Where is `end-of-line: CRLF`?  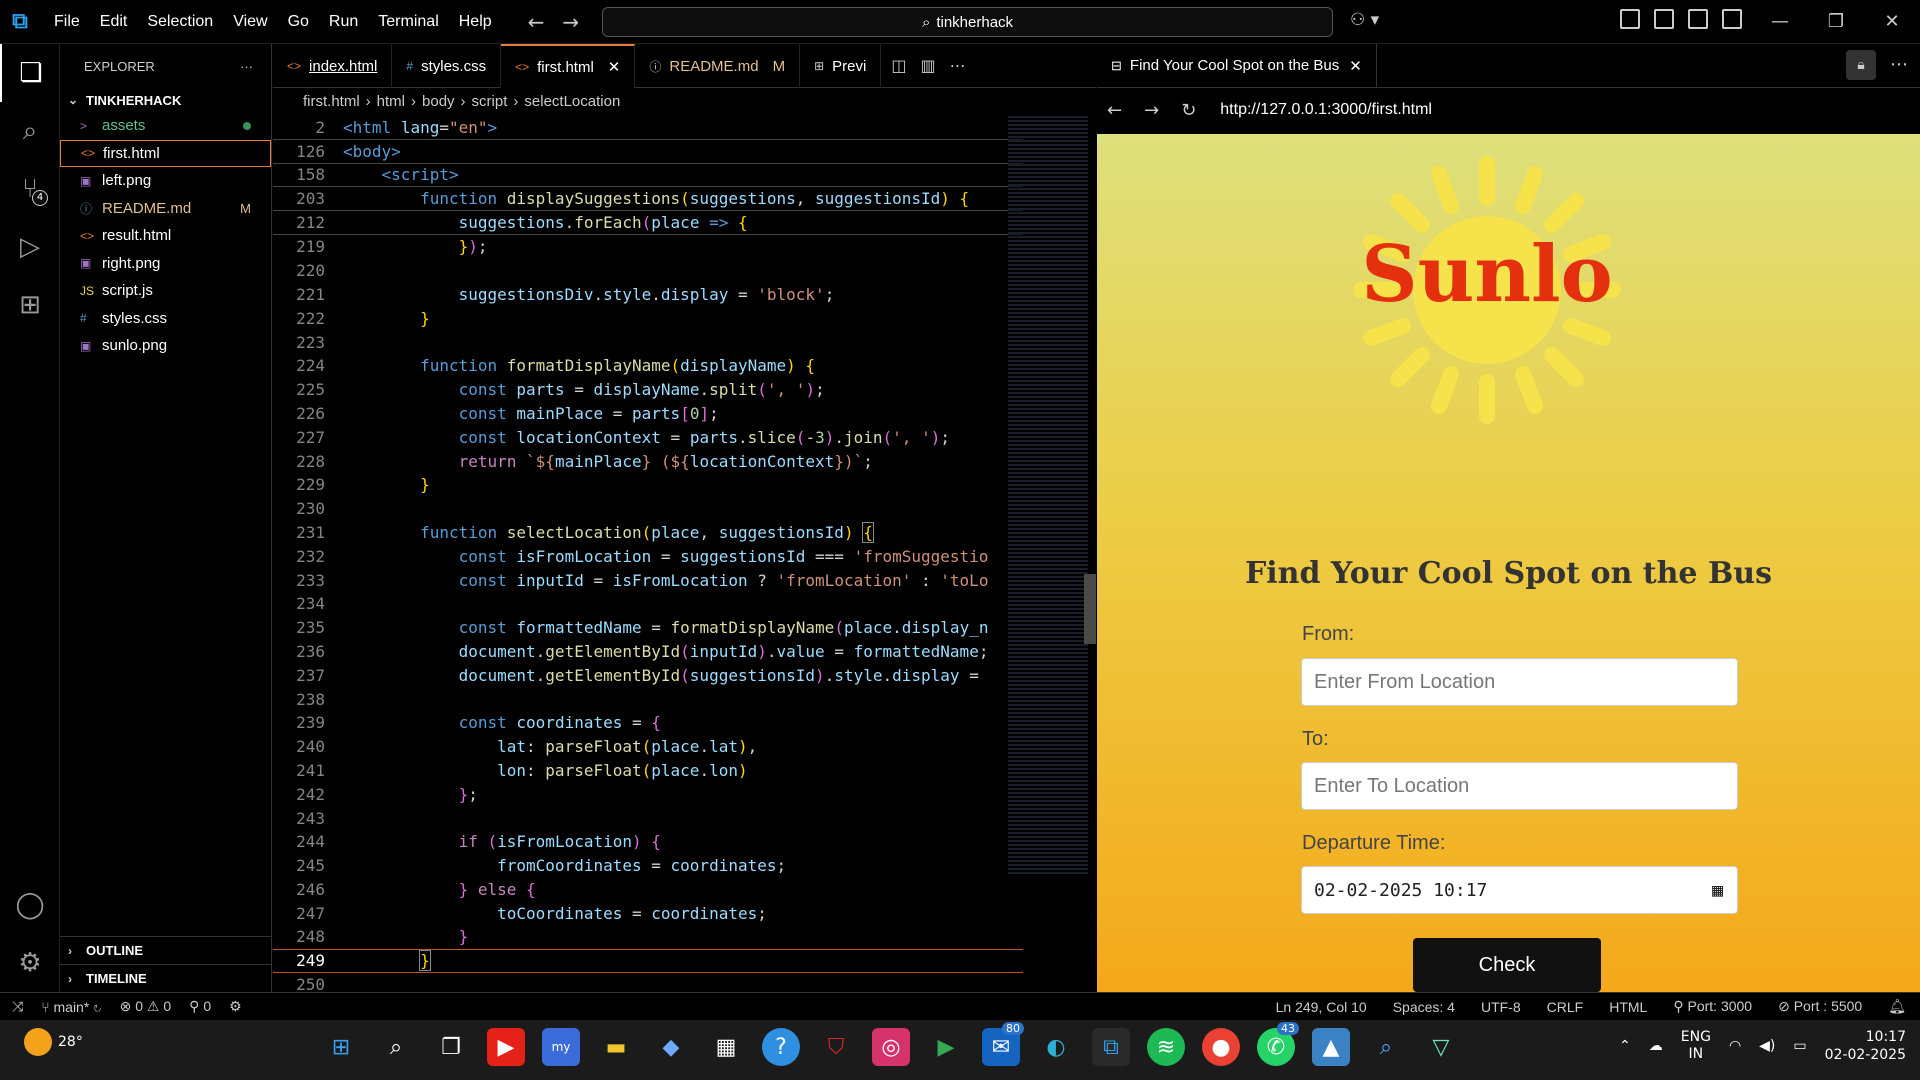 end-of-line: CRLF is located at coordinates (1565, 1007).